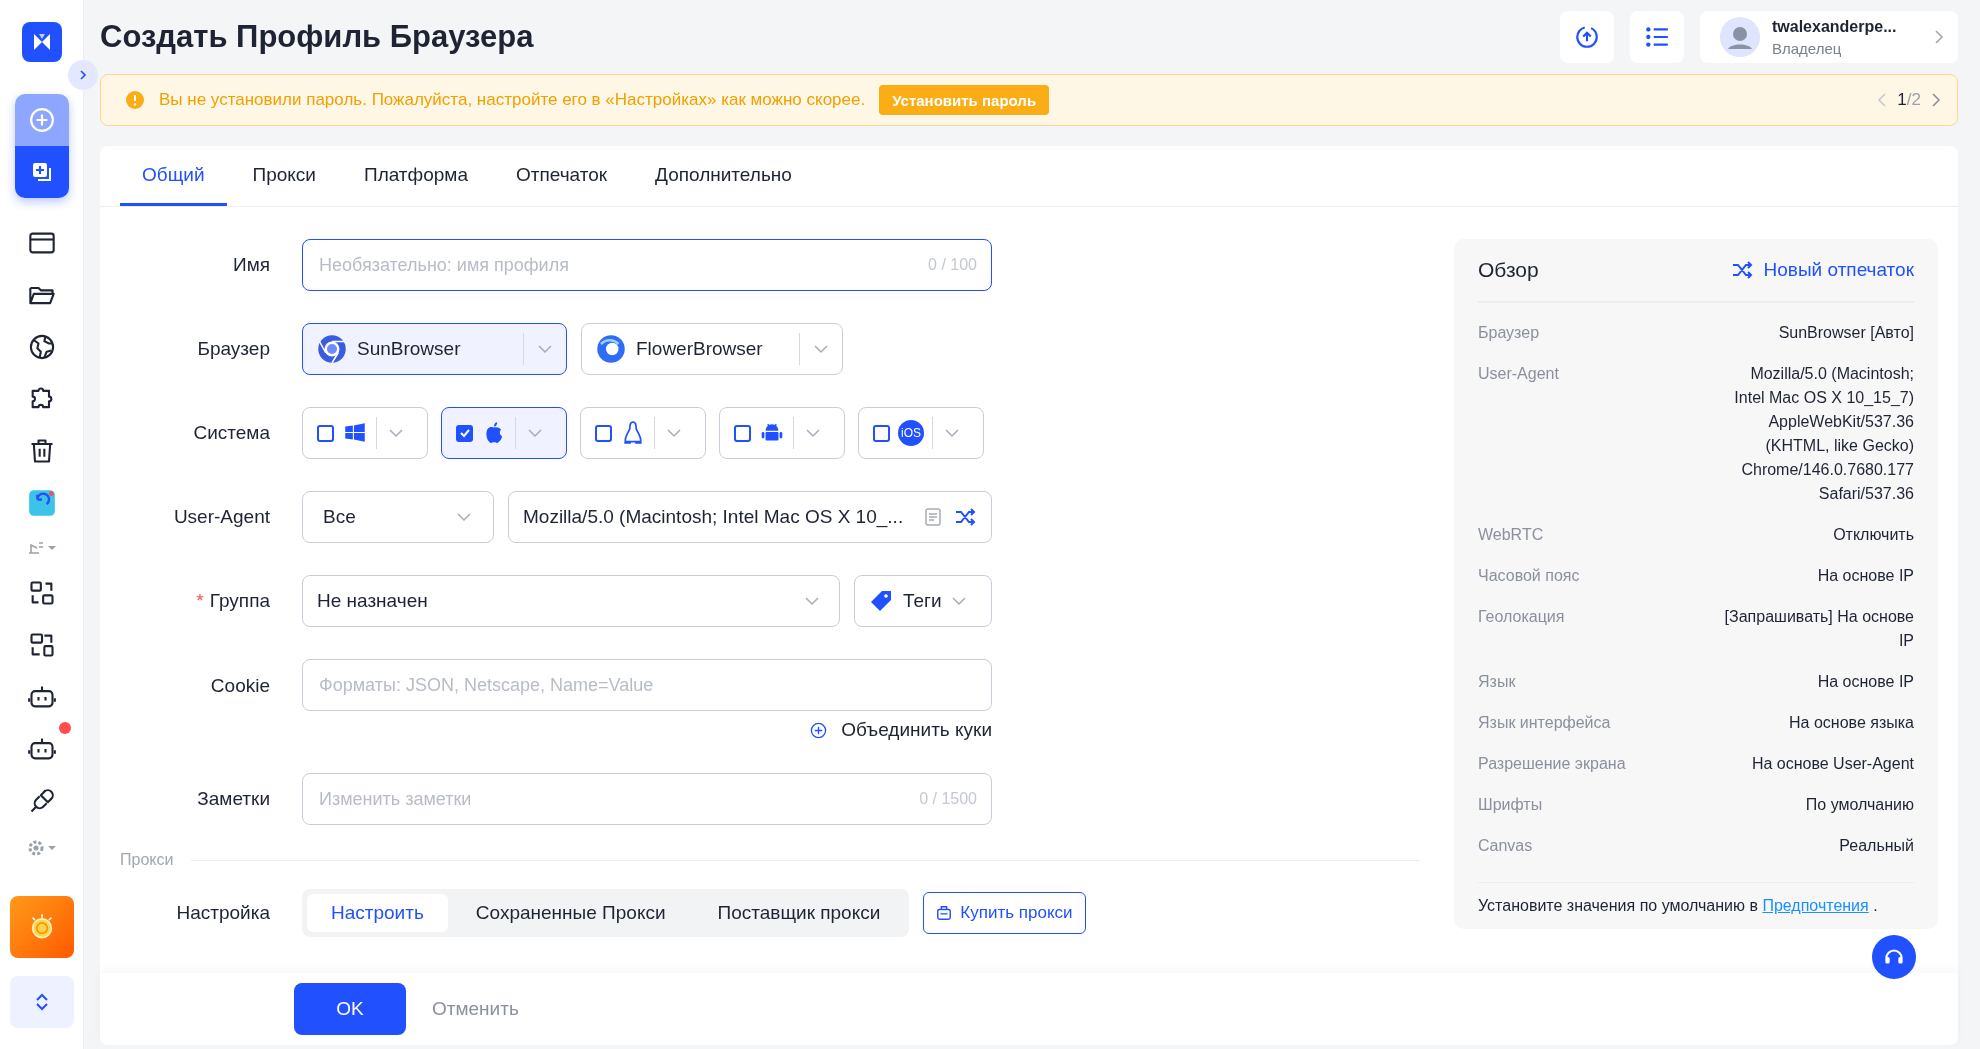 Image resolution: width=1980 pixels, height=1049 pixels. What do you see at coordinates (200, 600) in the screenshot?
I see `required-mark: *` at bounding box center [200, 600].